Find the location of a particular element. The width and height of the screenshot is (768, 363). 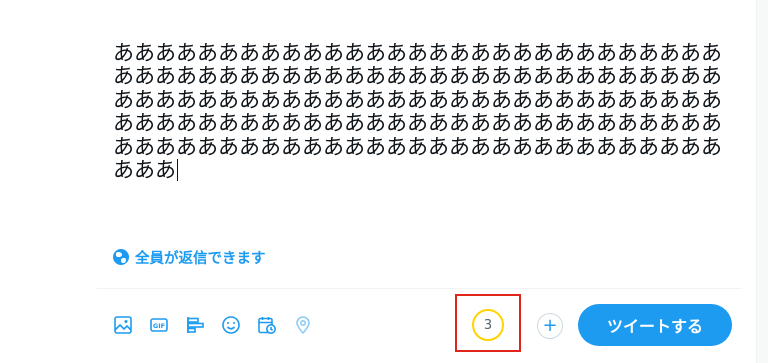

poll-icon is located at coordinates (195, 325).